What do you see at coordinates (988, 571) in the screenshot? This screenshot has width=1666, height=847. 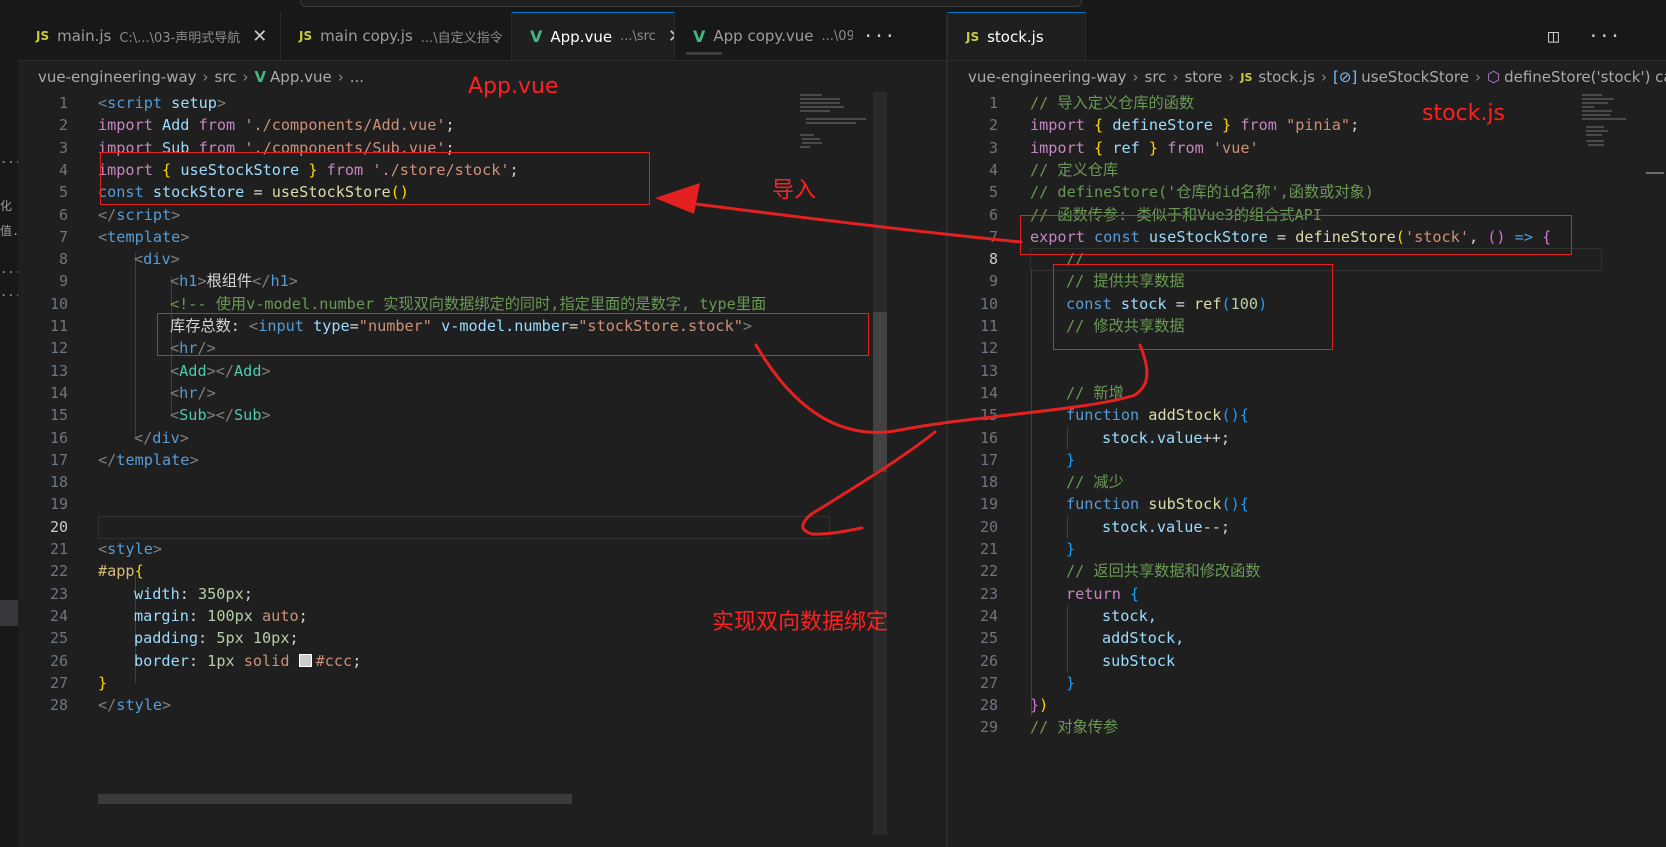 I see `line-number: 22` at bounding box center [988, 571].